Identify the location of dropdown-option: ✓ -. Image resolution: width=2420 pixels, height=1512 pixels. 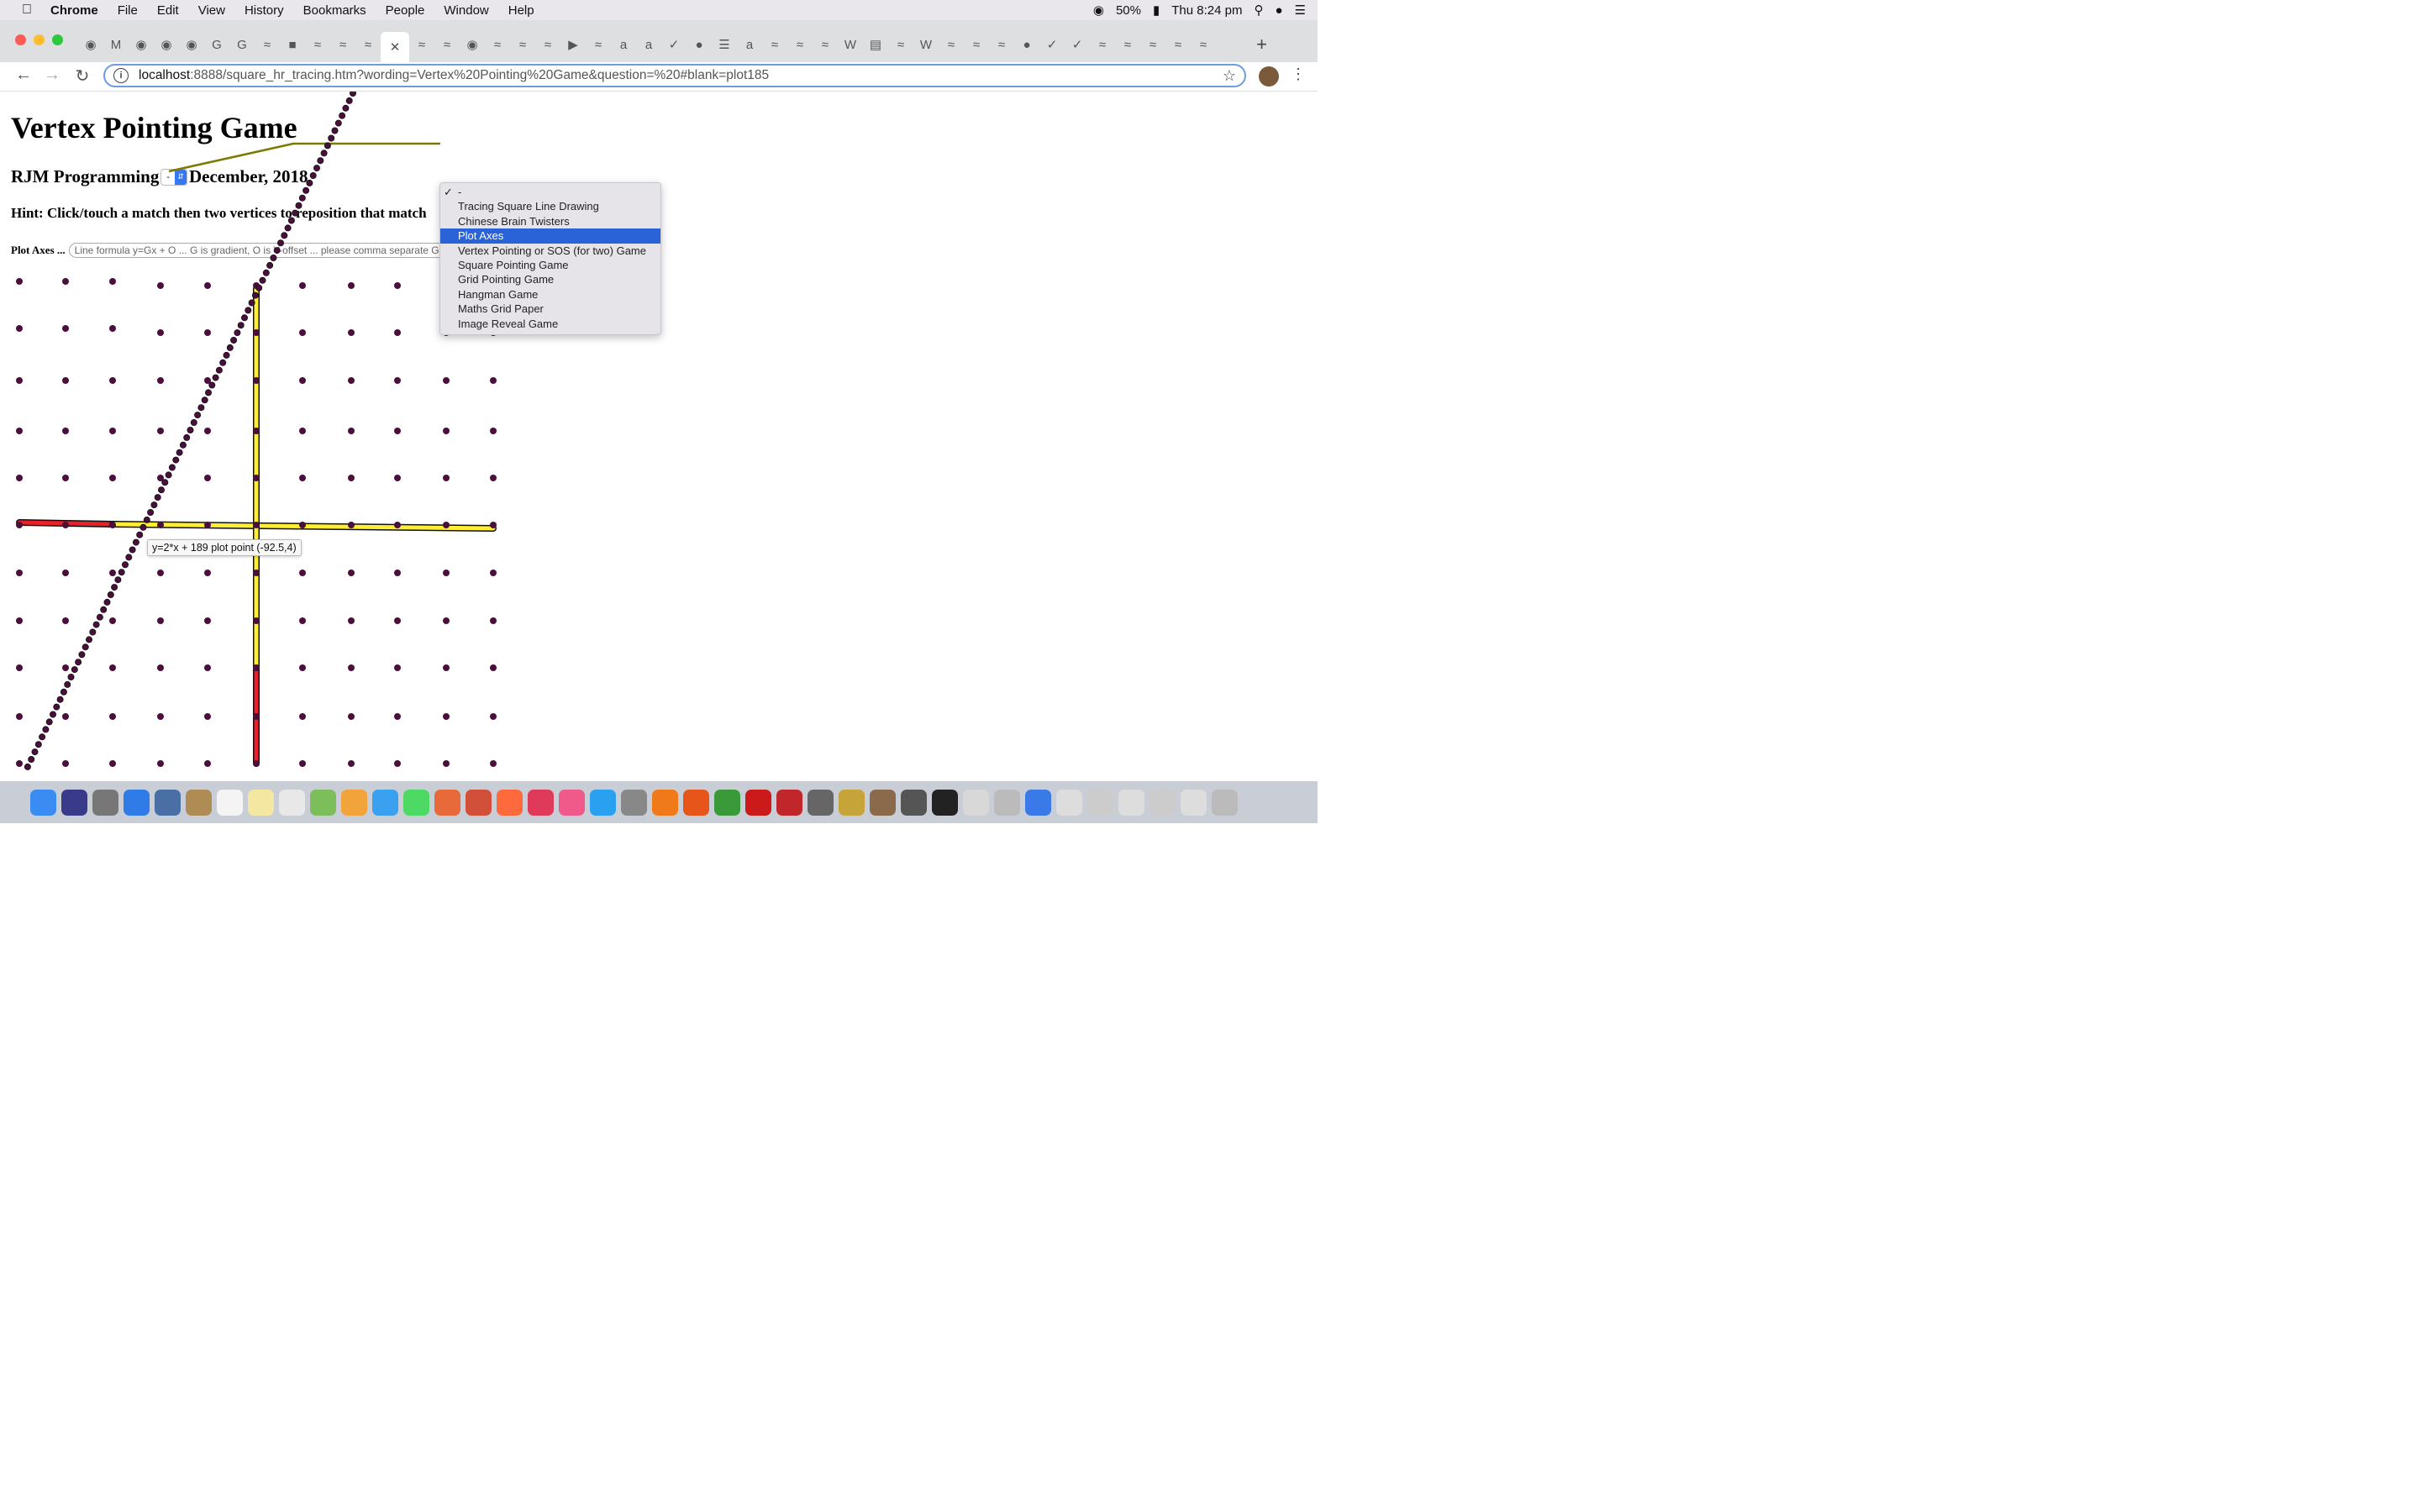
(550, 192).